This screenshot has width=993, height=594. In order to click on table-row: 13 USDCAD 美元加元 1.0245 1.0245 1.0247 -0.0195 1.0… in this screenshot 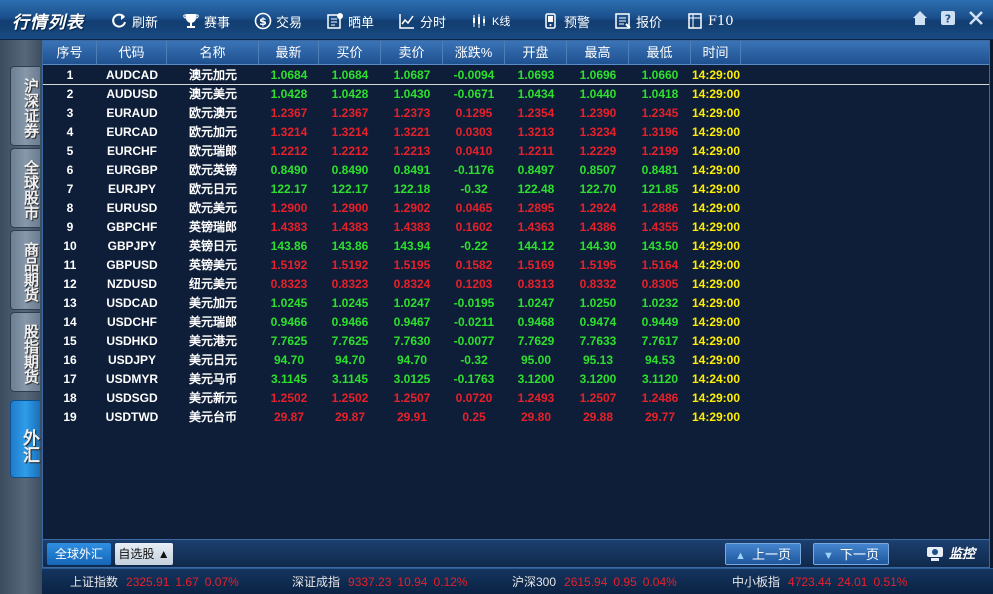, I will do `click(516, 303)`.